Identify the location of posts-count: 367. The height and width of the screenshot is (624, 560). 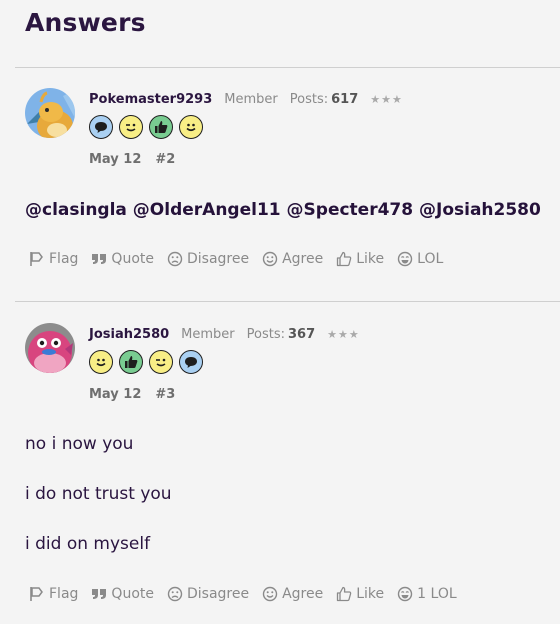
(302, 334).